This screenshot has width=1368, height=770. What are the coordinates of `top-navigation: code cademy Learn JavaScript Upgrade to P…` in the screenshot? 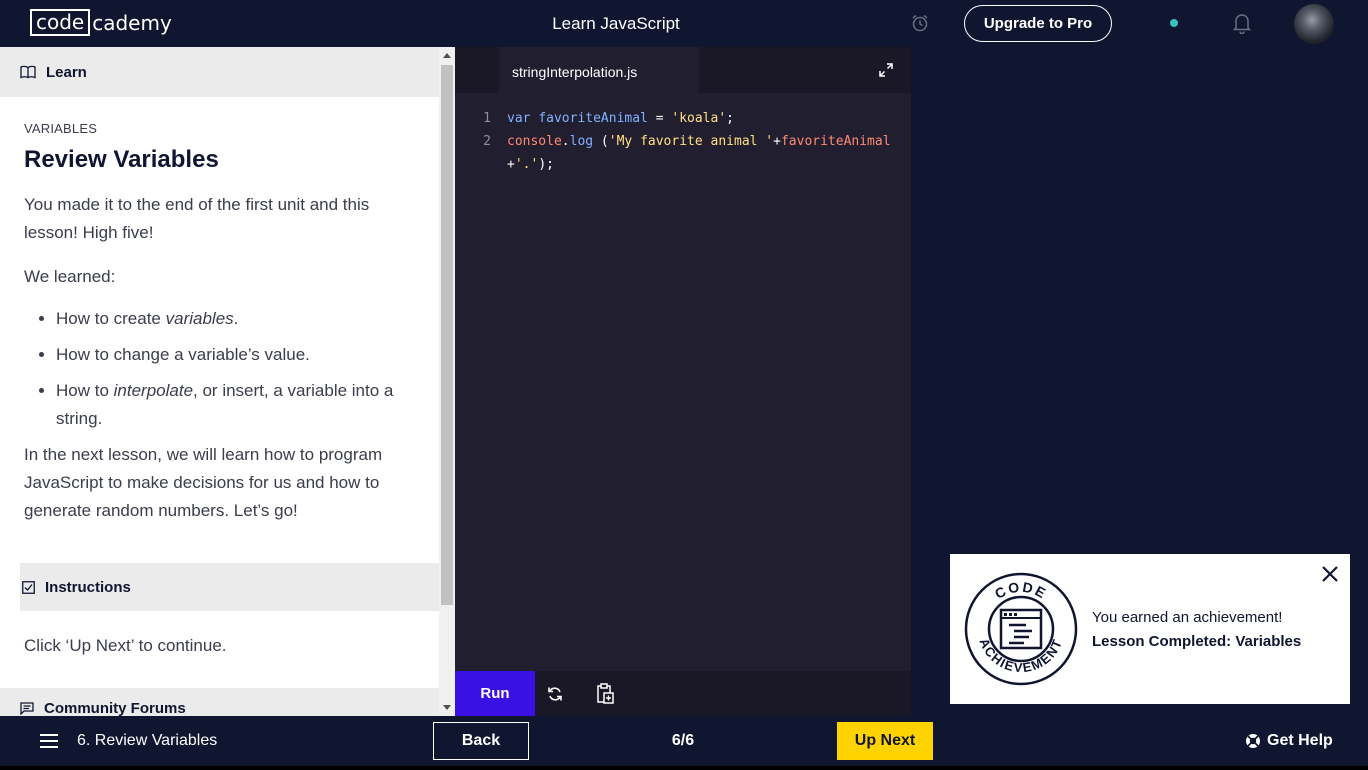 It's located at (684, 23).